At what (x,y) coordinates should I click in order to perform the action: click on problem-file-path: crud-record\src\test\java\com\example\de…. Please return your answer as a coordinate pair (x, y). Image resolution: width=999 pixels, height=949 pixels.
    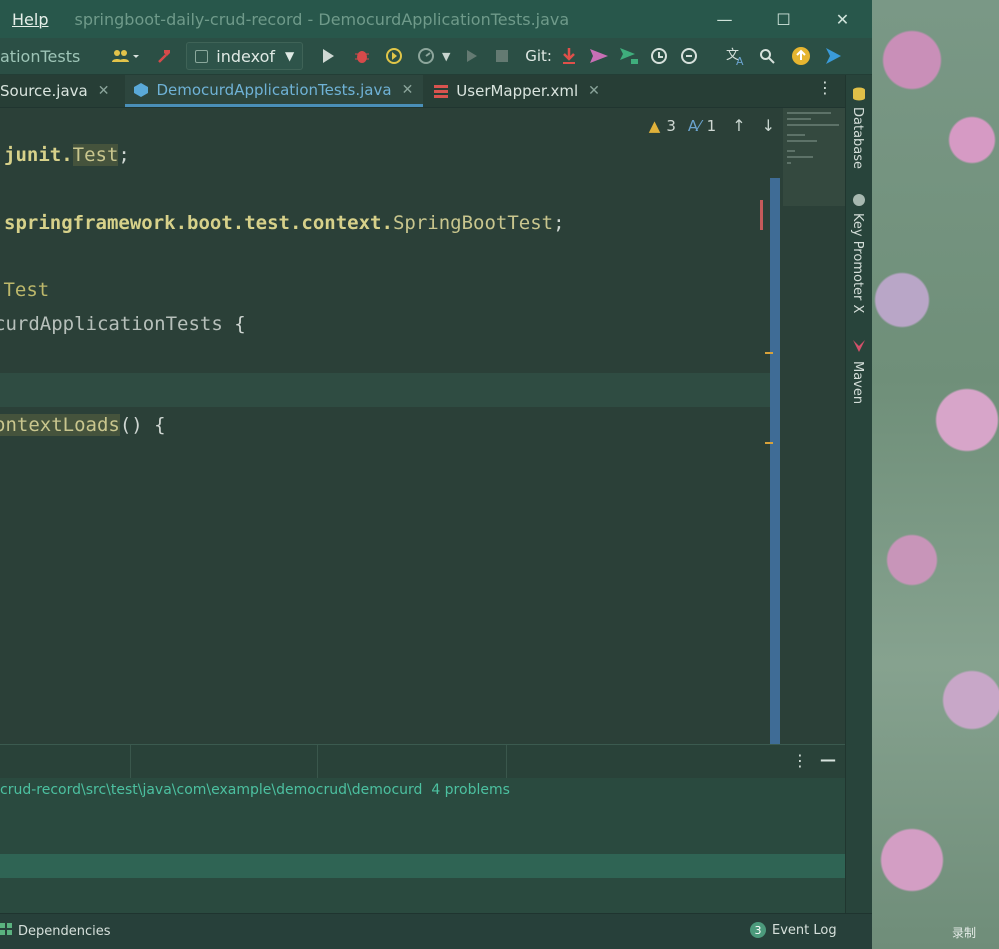
    Looking at the image, I should click on (211, 790).